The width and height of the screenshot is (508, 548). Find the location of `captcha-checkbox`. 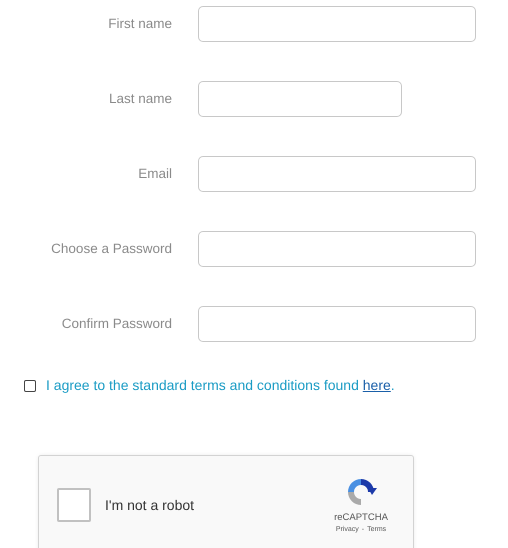

captcha-checkbox is located at coordinates (74, 505).